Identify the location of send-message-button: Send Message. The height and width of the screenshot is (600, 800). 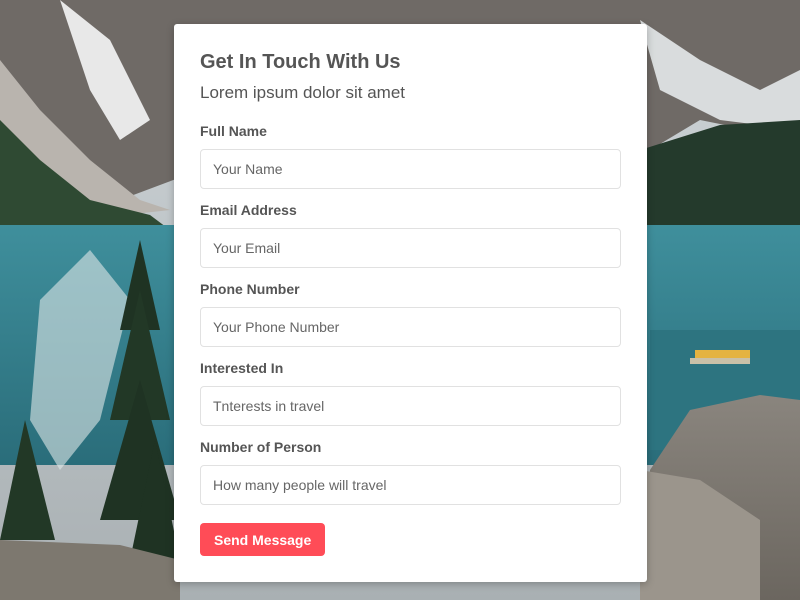
(263, 539).